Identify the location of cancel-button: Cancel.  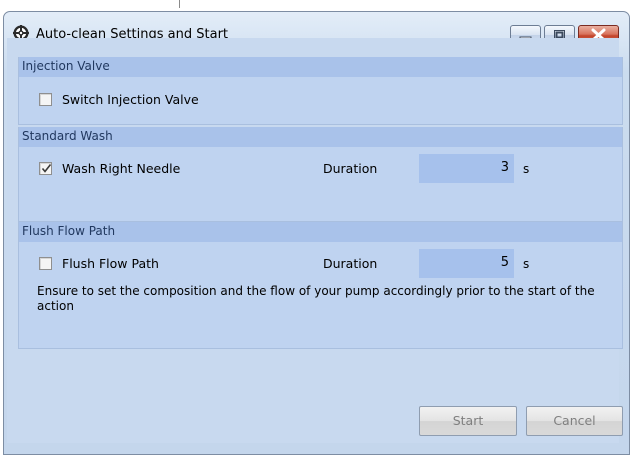
(574, 421).